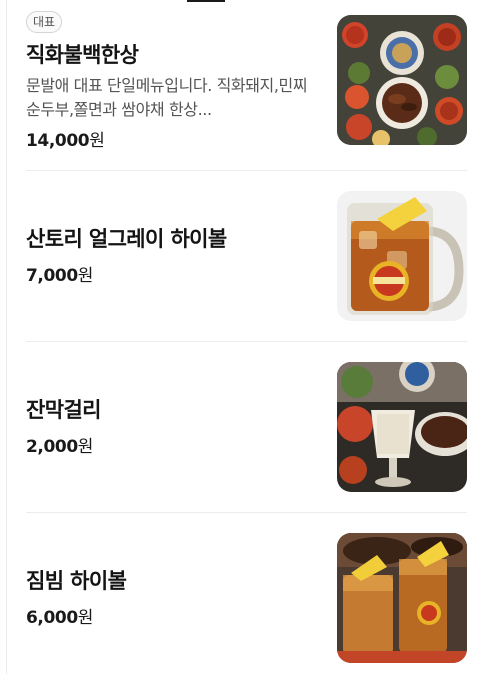  What do you see at coordinates (52, 276) in the screenshot?
I see `price-value: 7,000` at bounding box center [52, 276].